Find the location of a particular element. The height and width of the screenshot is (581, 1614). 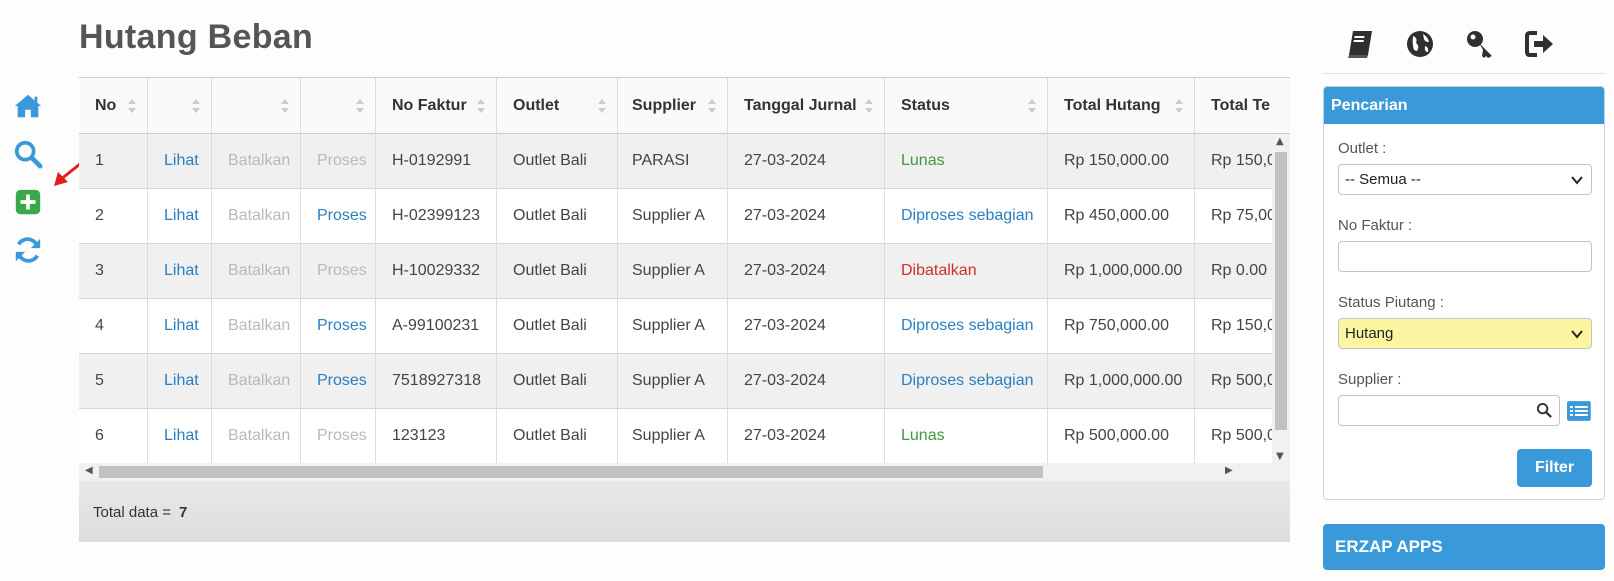

filter-button: Filter is located at coordinates (1554, 468).